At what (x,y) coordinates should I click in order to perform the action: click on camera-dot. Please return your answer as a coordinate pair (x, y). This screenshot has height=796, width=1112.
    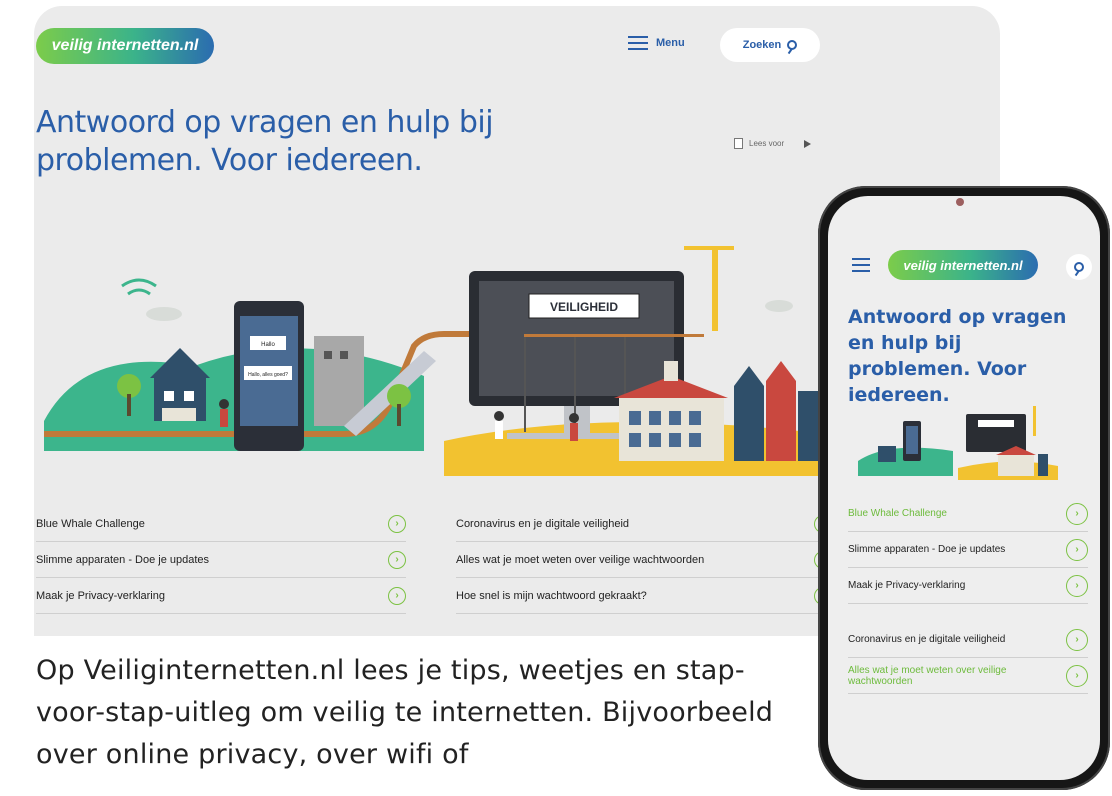
    Looking at the image, I should click on (960, 202).